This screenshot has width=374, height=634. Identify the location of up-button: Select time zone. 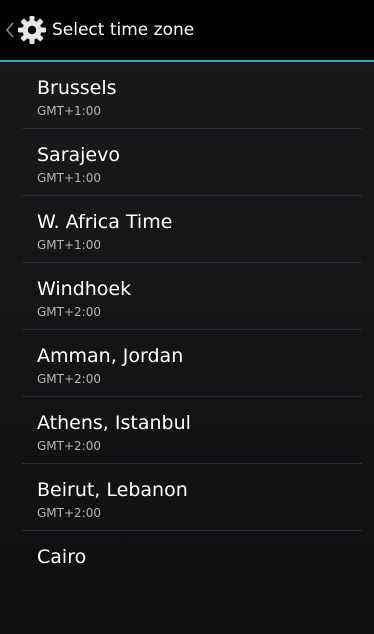
(99, 30).